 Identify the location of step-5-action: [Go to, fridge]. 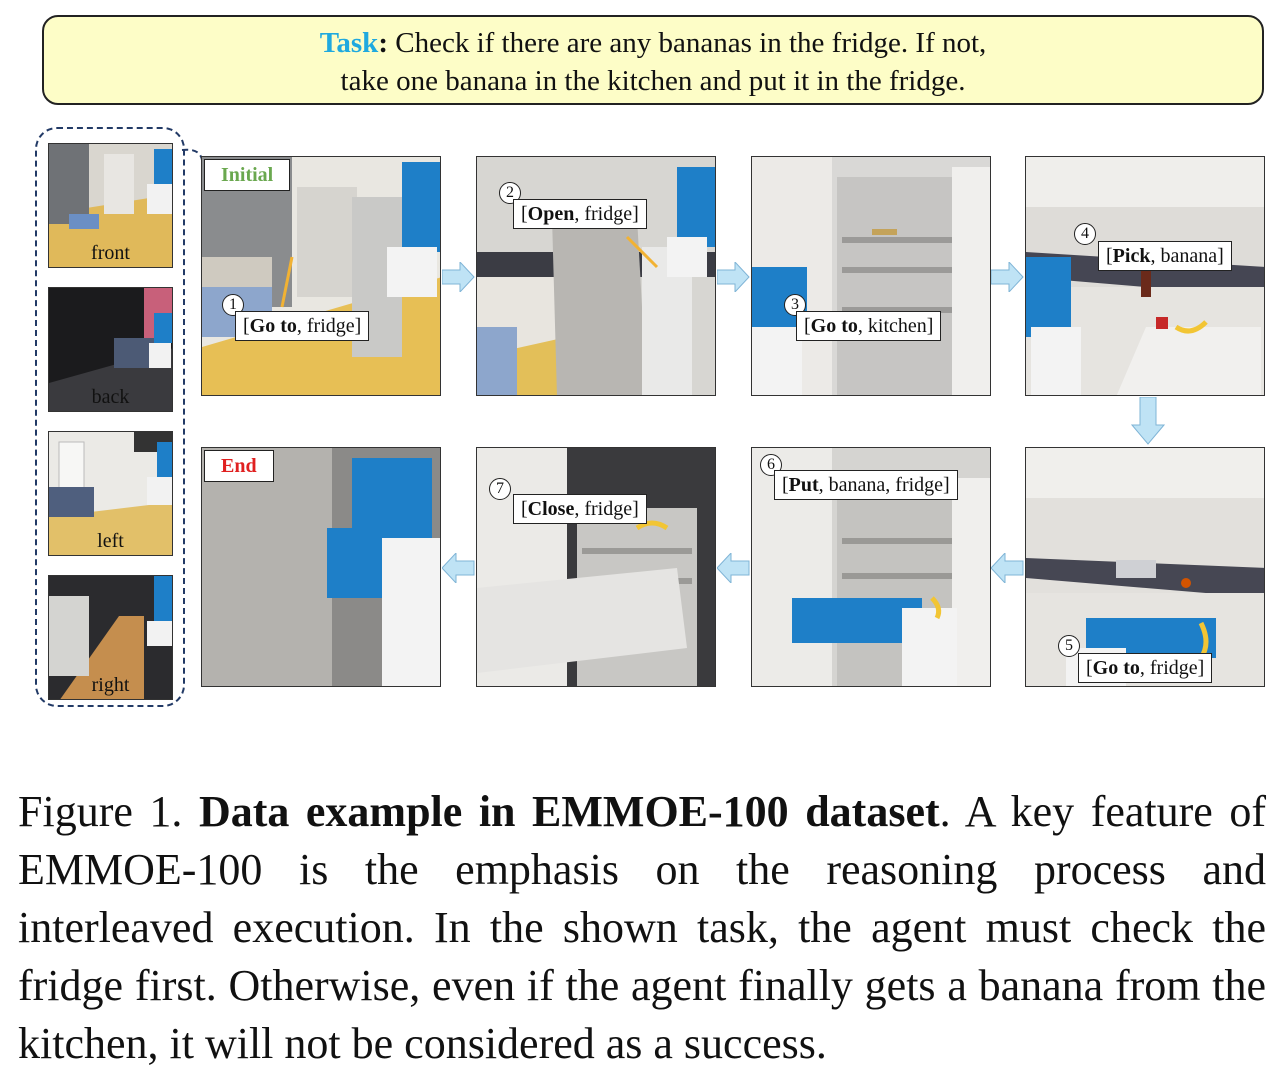
(1145, 668).